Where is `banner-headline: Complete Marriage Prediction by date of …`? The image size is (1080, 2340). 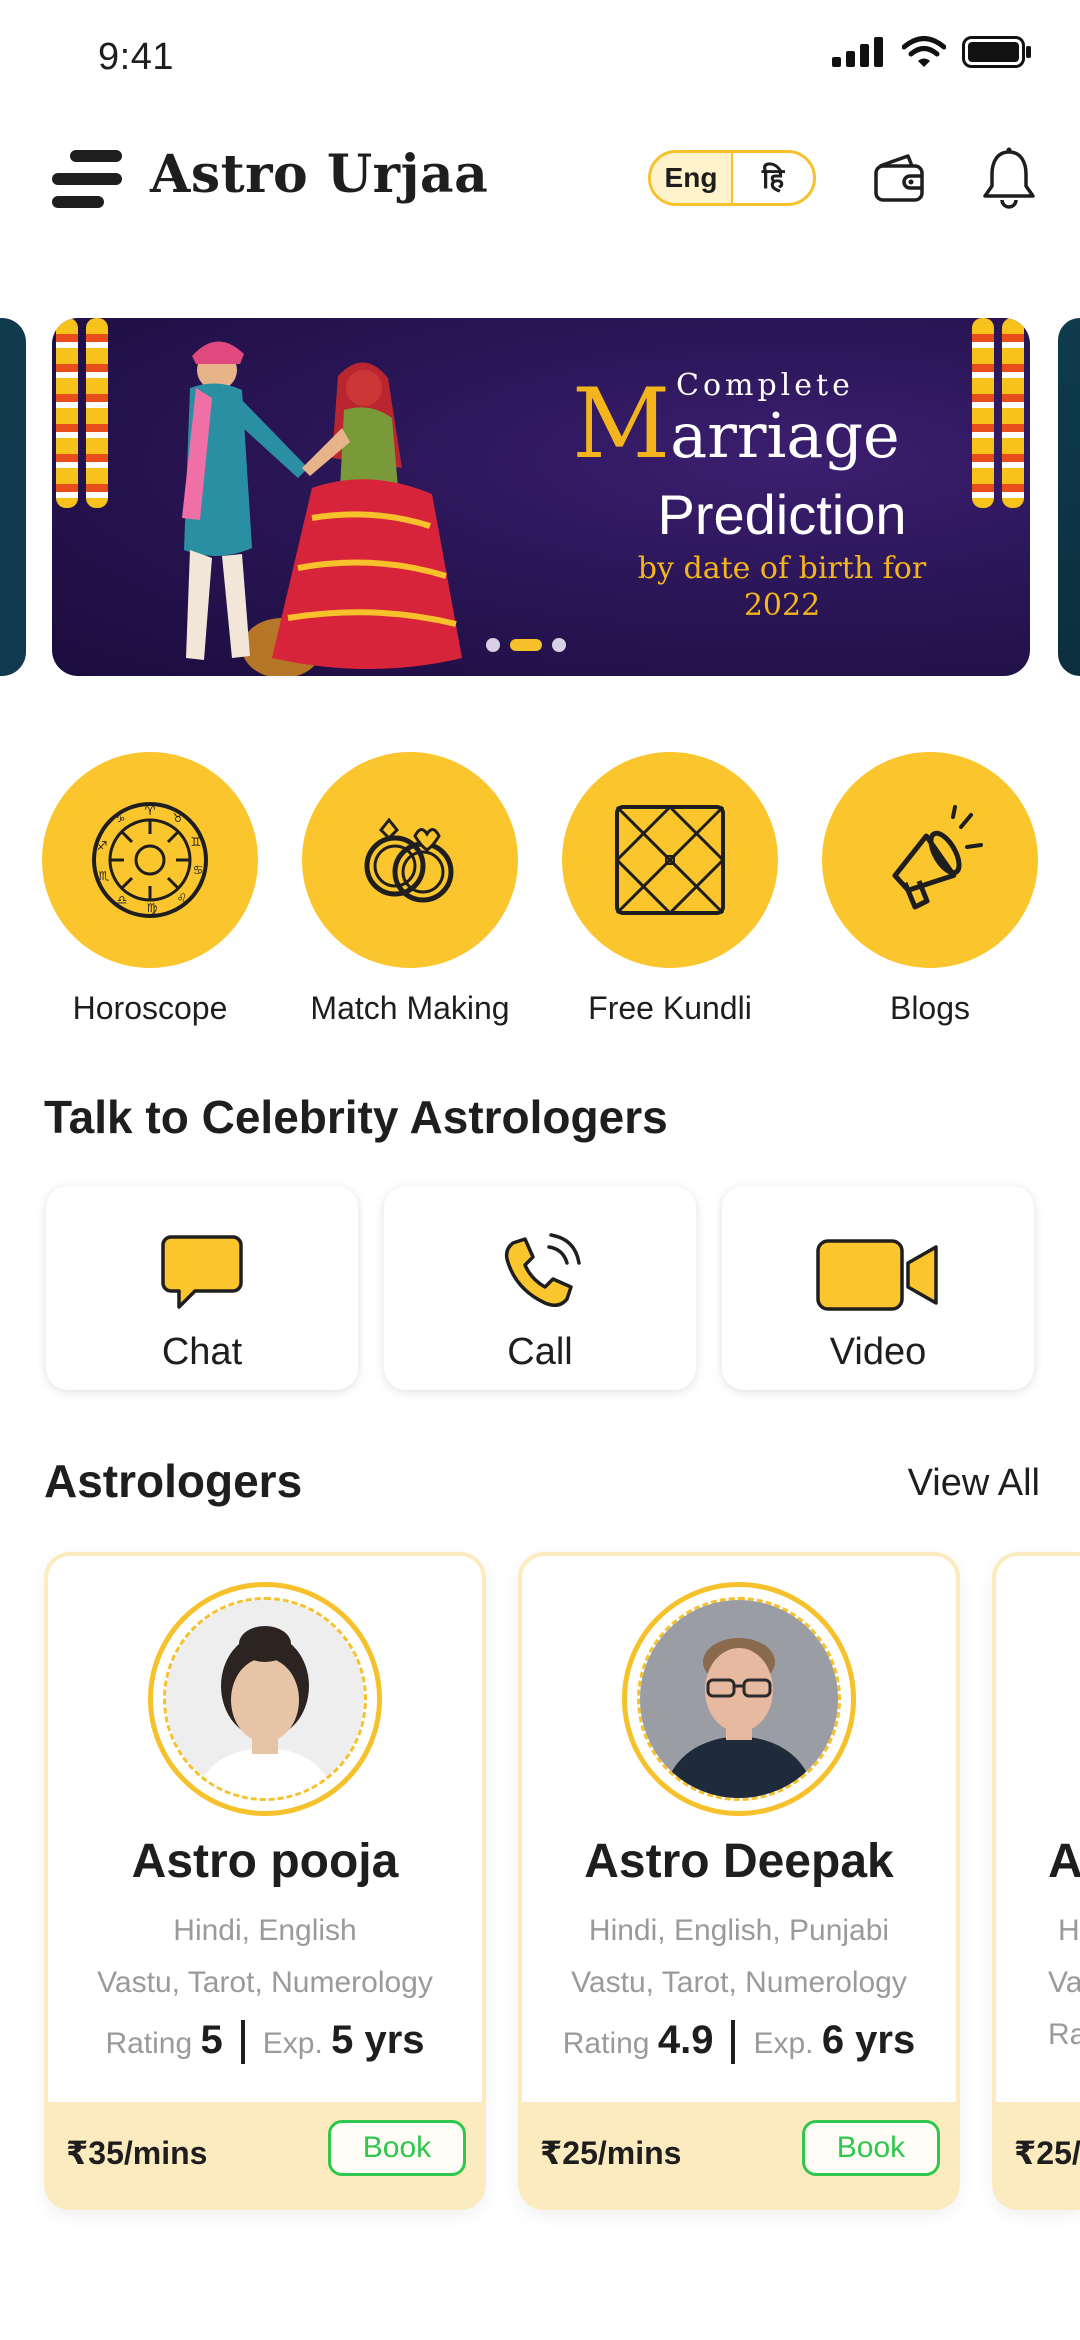
banner-headline: Complete Marriage Prediction by date of … is located at coordinates (782, 495).